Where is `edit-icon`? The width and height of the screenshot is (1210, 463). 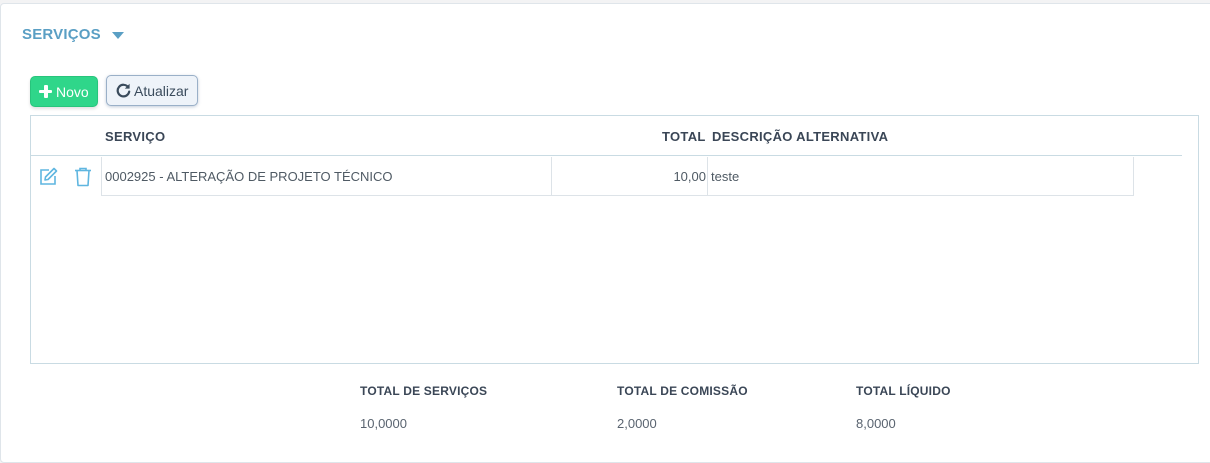 edit-icon is located at coordinates (48, 177).